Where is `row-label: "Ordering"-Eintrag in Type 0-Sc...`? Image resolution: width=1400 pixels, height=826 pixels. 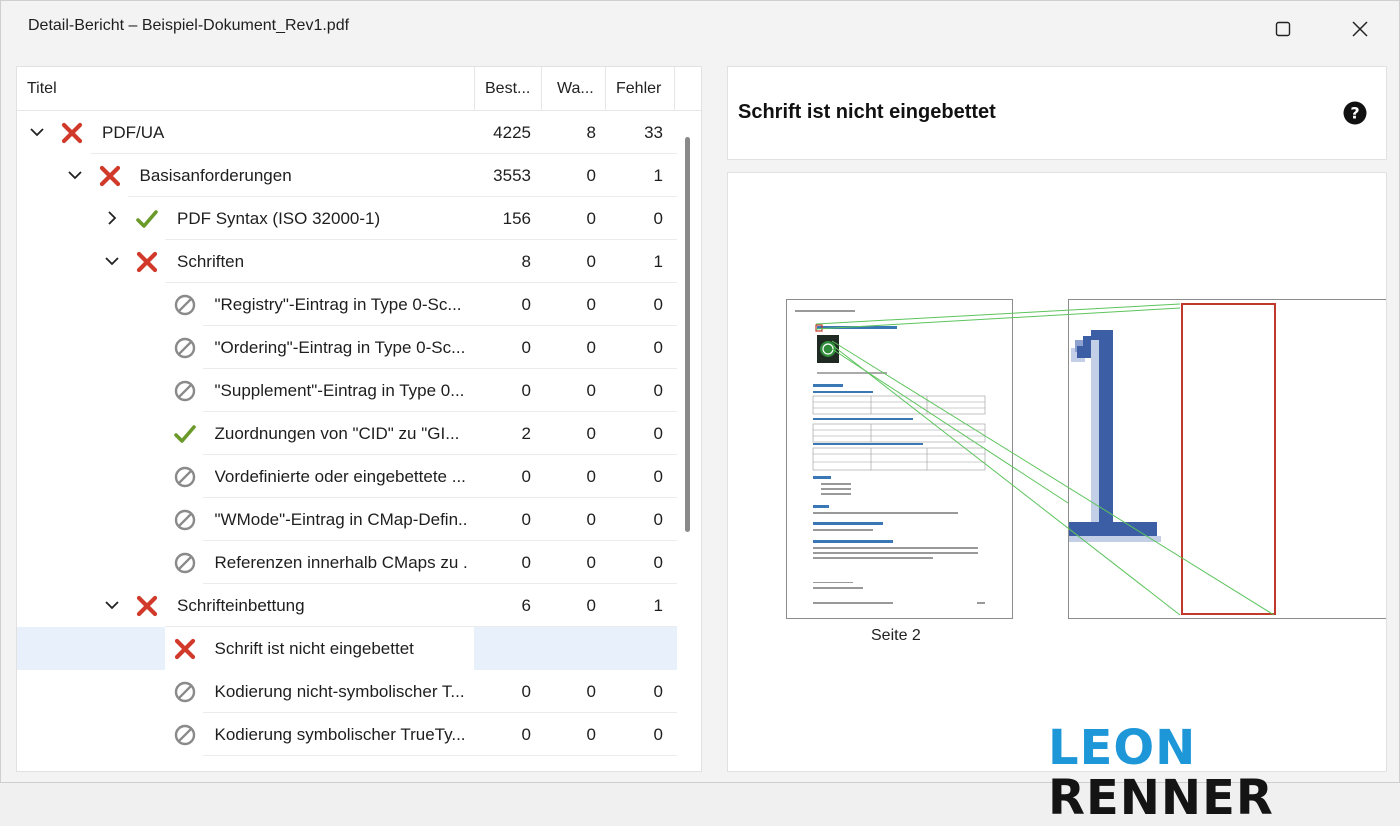
row-label: "Ordering"-Eintrag in Type 0-Sc... is located at coordinates (340, 347).